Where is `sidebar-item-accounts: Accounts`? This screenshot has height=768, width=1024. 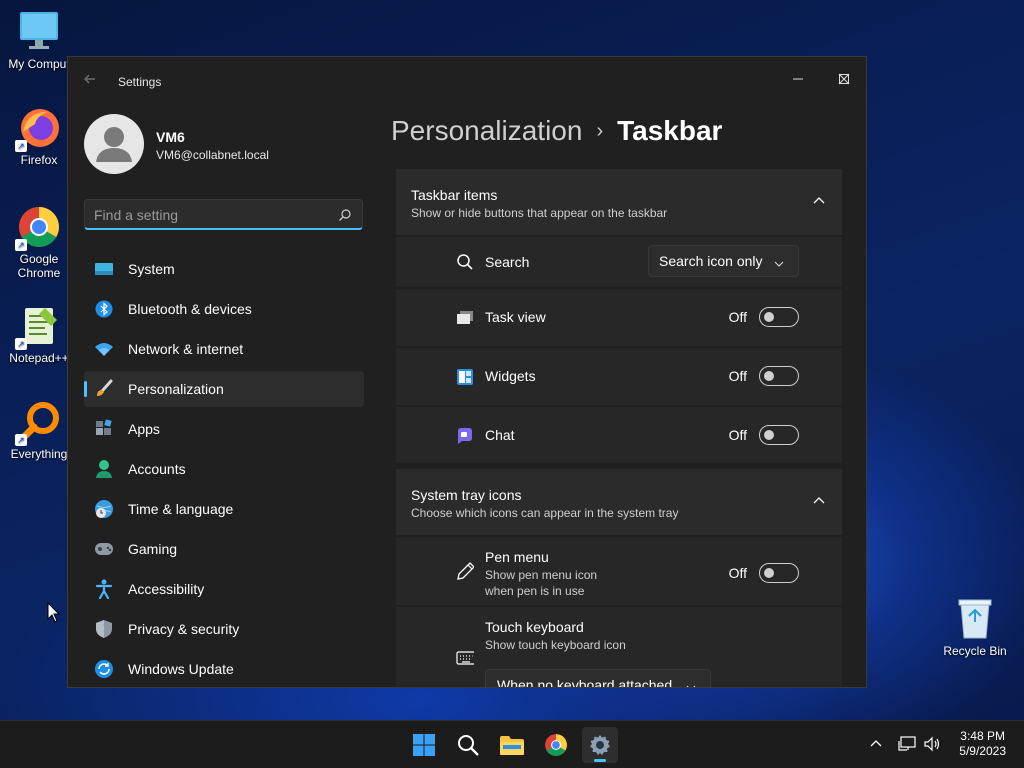 sidebar-item-accounts: Accounts is located at coordinates (224, 469).